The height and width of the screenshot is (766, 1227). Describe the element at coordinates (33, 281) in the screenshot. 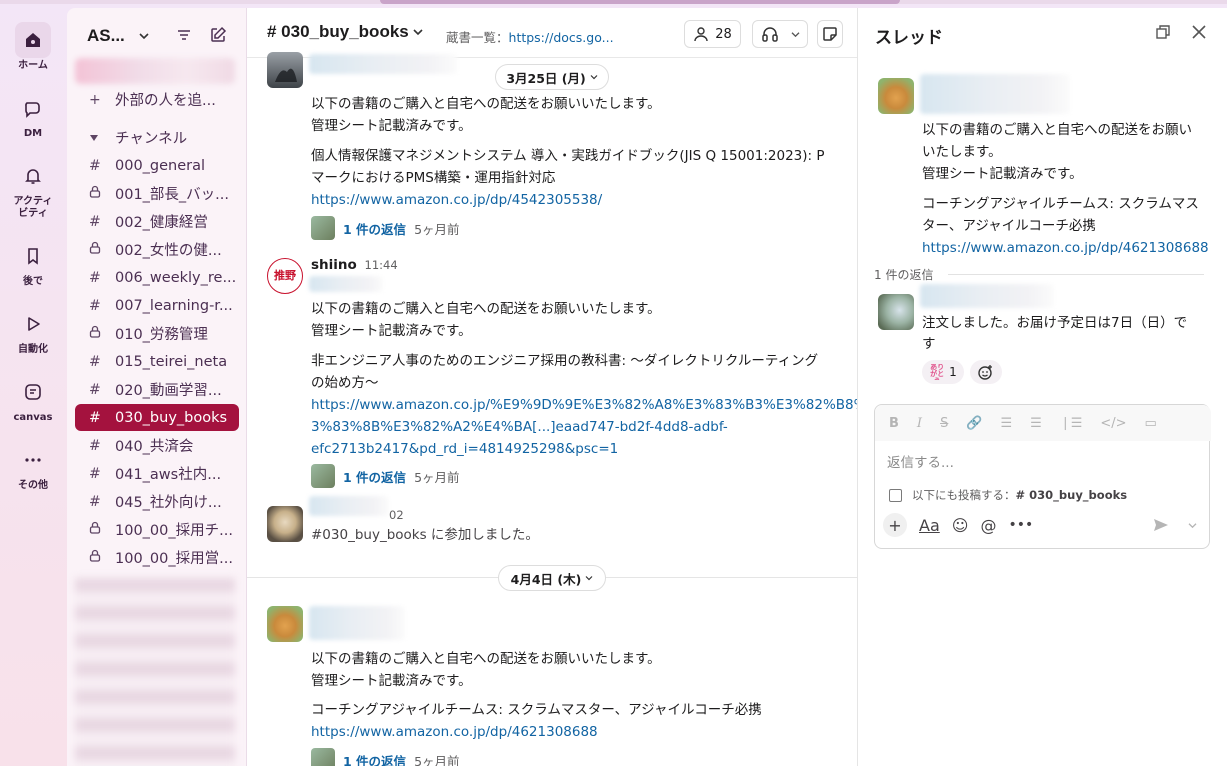

I see `rail-label: 後で` at that location.